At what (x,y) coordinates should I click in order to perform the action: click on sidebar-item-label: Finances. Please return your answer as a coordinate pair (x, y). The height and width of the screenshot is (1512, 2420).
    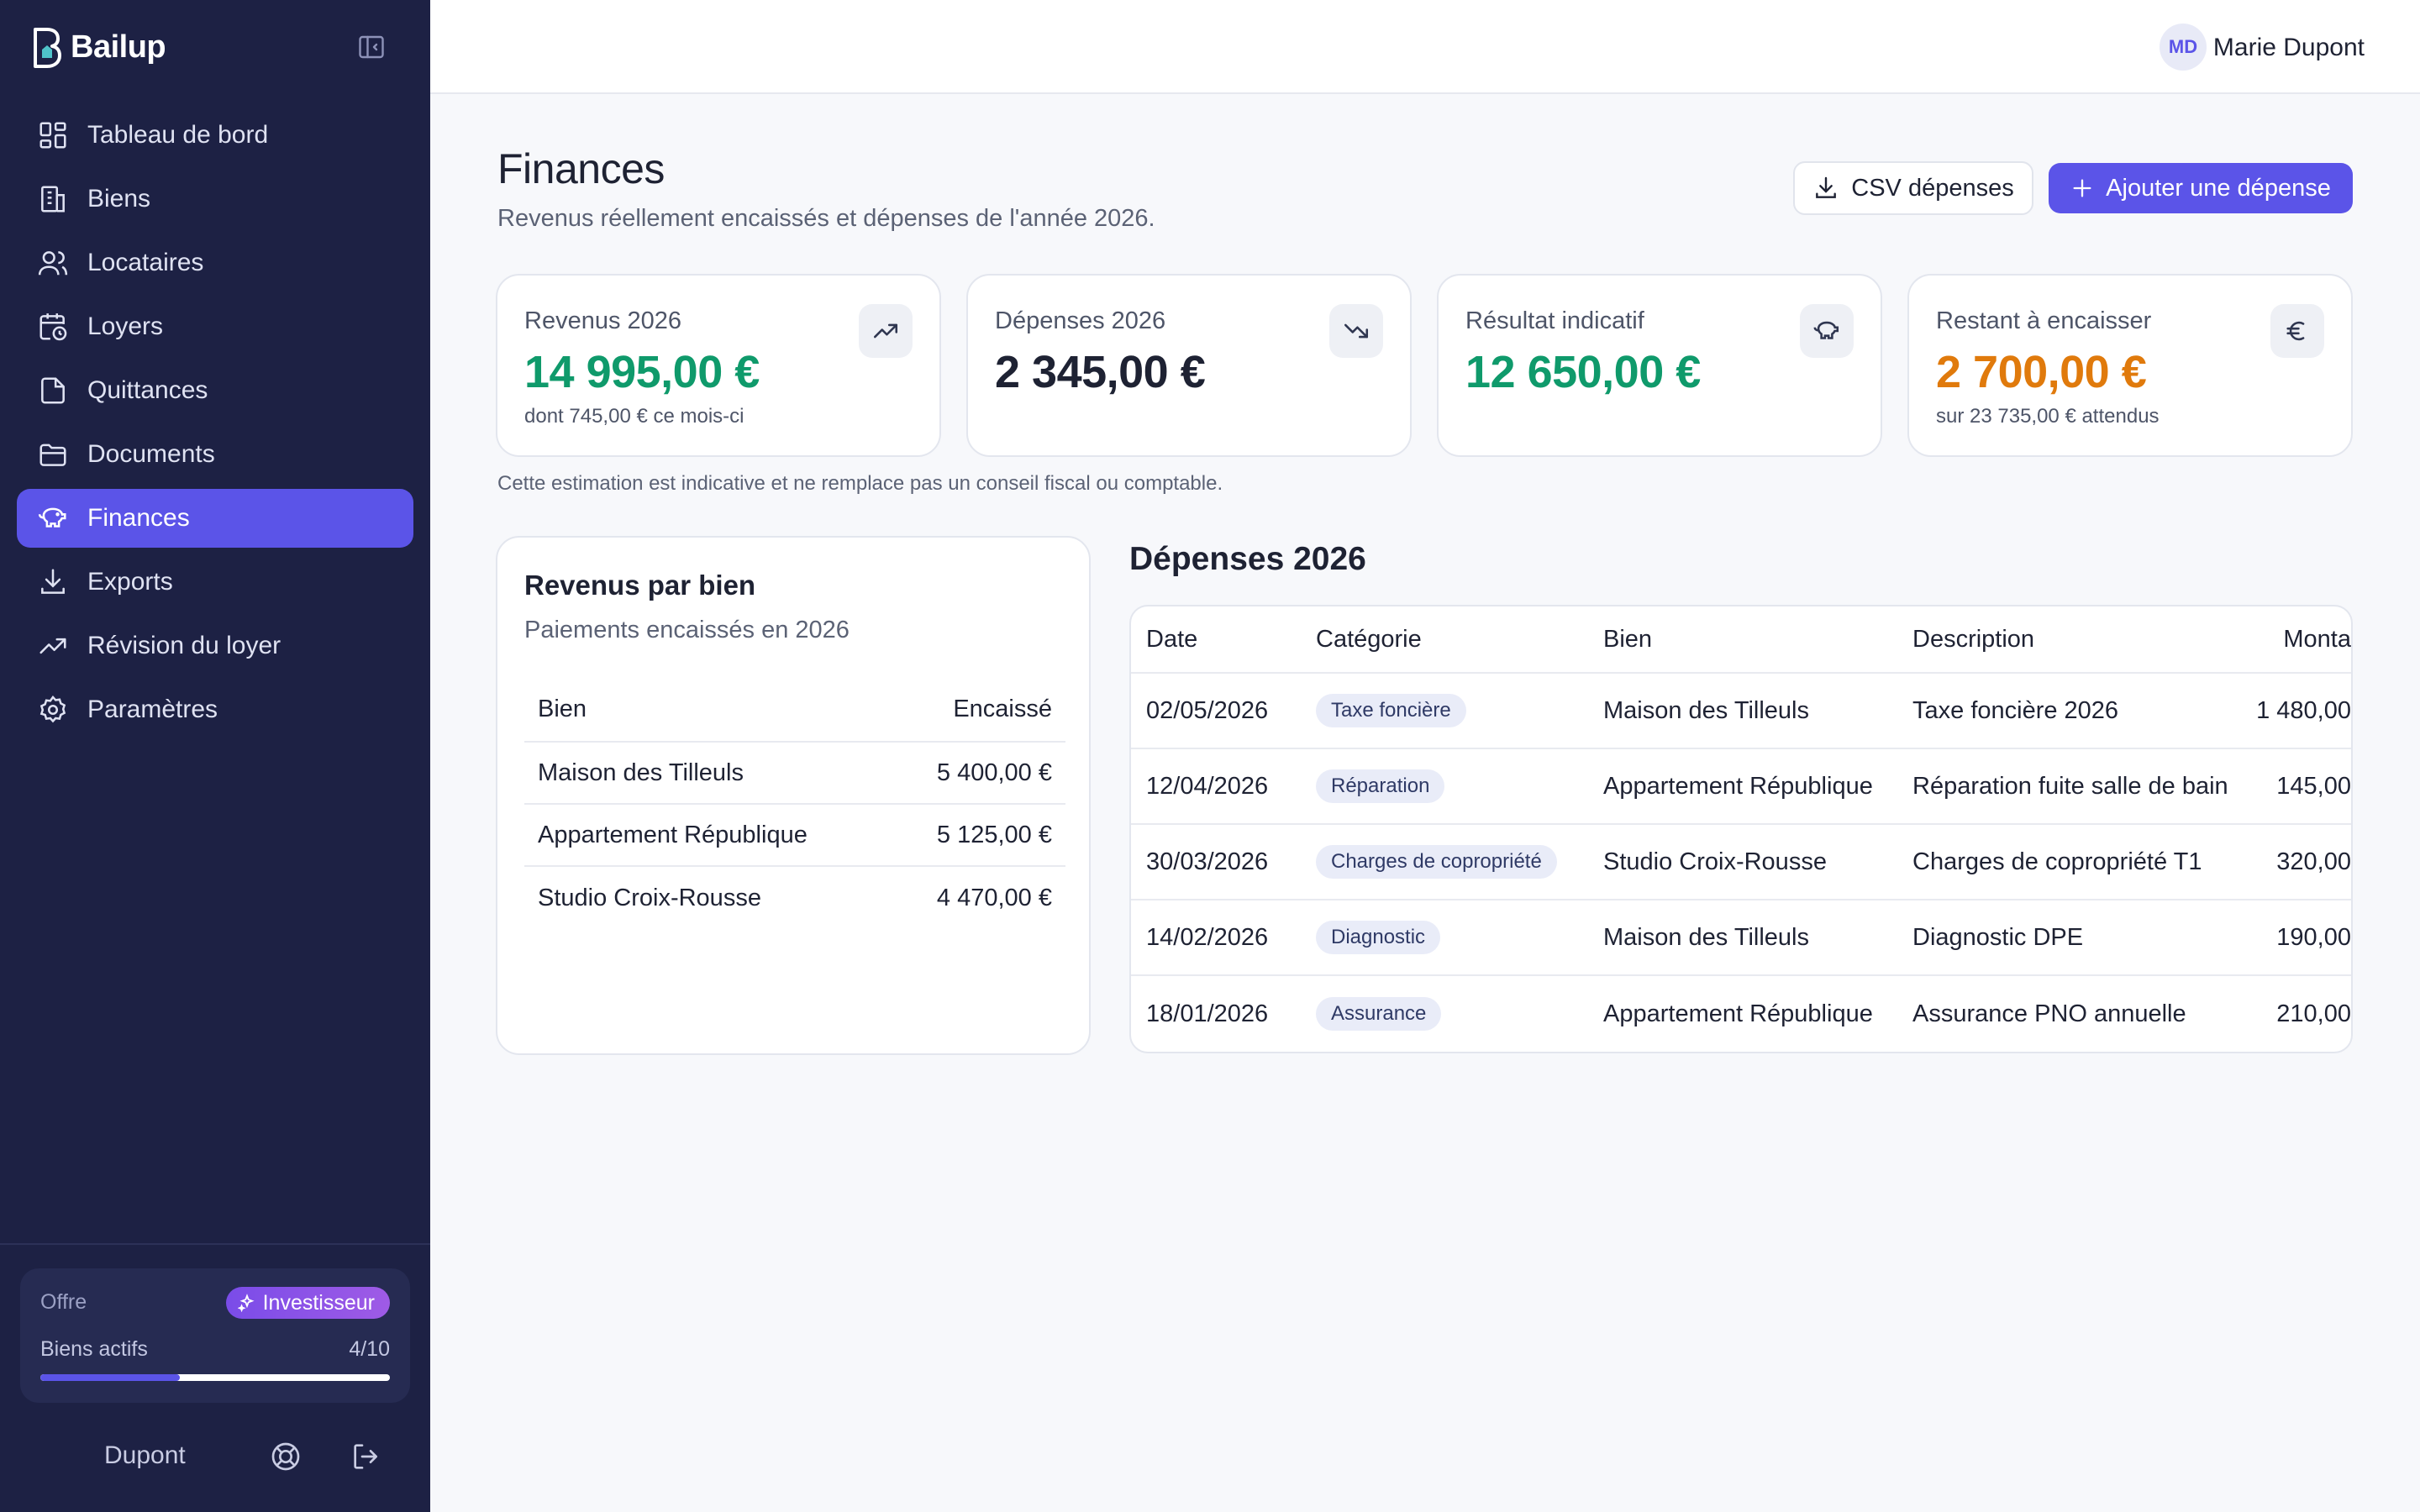
    Looking at the image, I should click on (138, 518).